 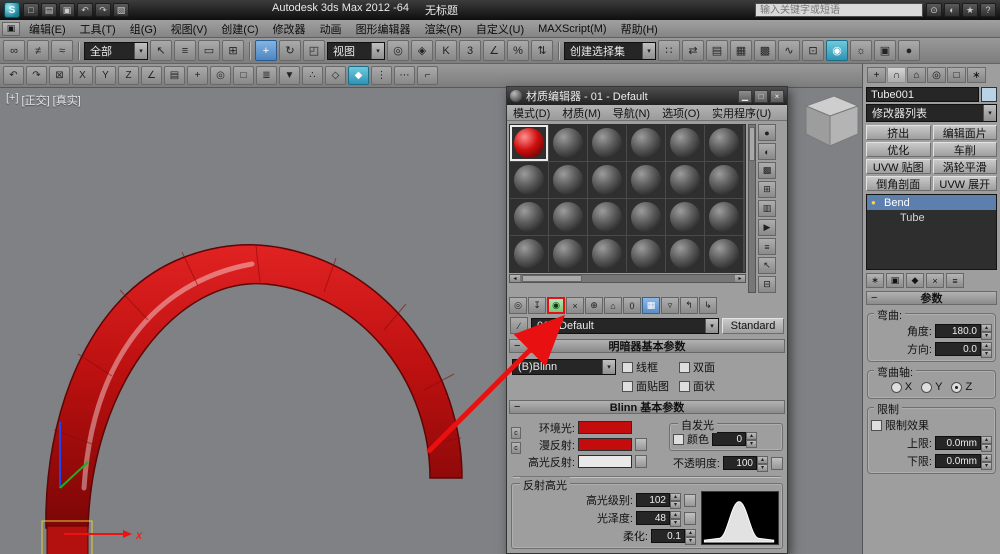 I want to click on scroll-right-icon: ▸, so click(x=740, y=278).